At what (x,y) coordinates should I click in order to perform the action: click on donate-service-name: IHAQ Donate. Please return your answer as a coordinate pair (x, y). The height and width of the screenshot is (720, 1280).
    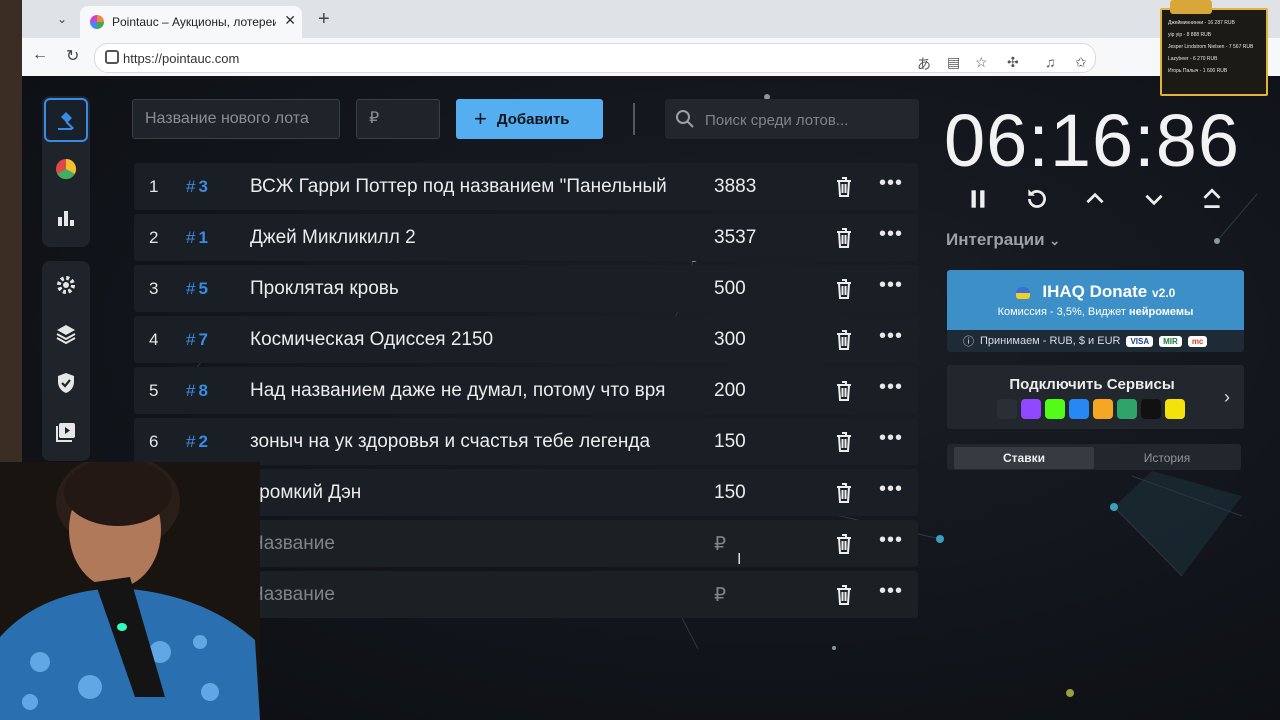
    Looking at the image, I should click on (1095, 291).